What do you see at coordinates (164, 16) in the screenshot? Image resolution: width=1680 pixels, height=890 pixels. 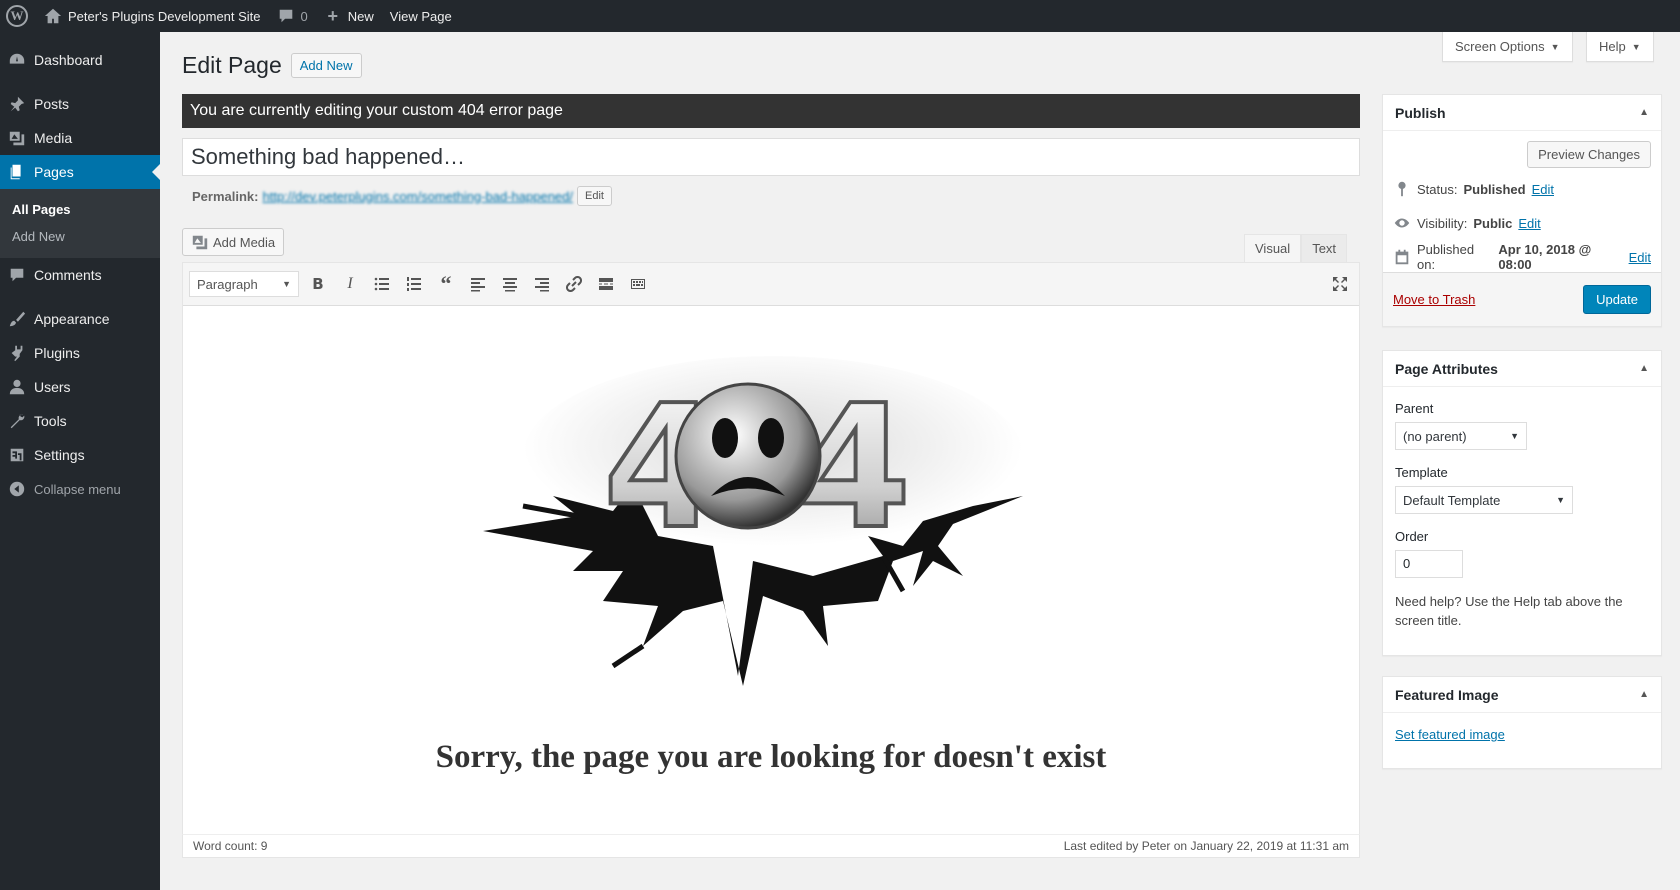 I see `site-name: Peter's Plugins Development Site` at bounding box center [164, 16].